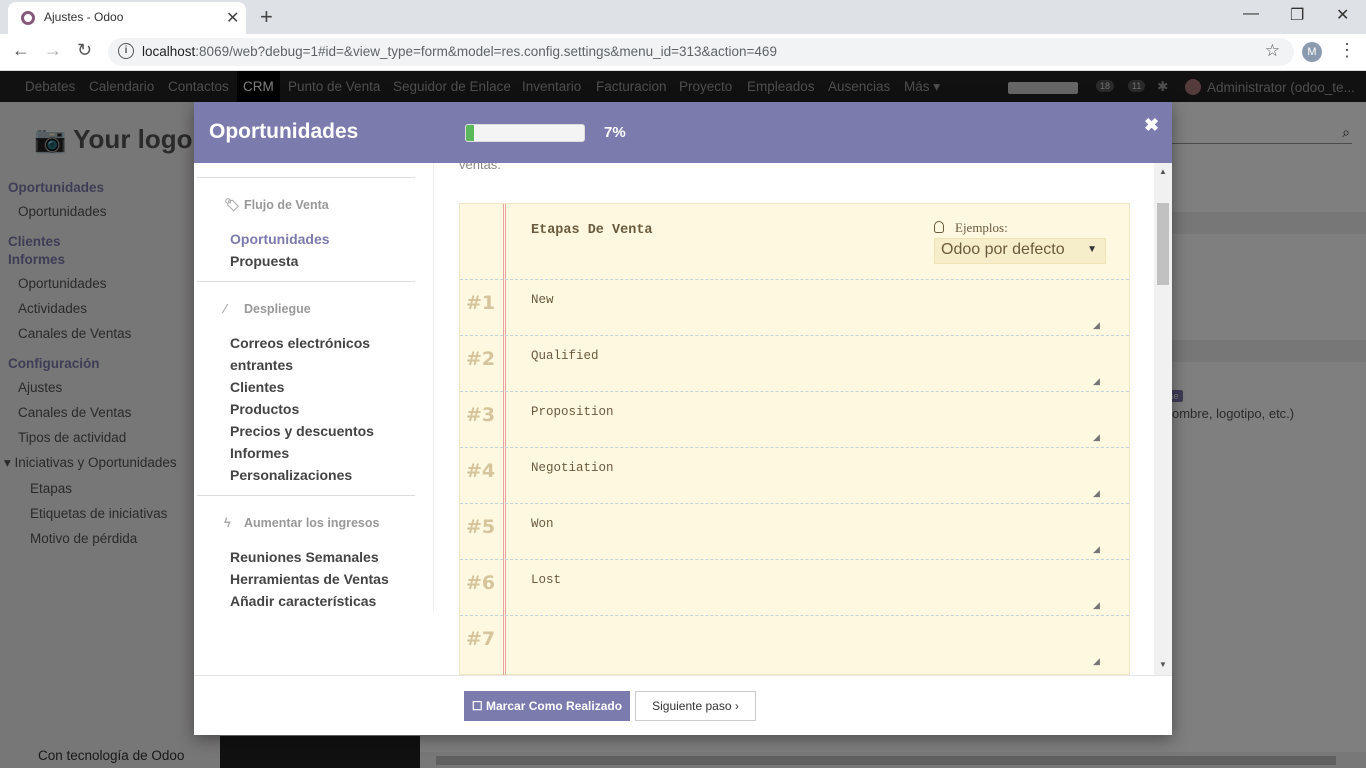 This screenshot has height=768, width=1366. I want to click on planner-progress-bar, so click(525, 133).